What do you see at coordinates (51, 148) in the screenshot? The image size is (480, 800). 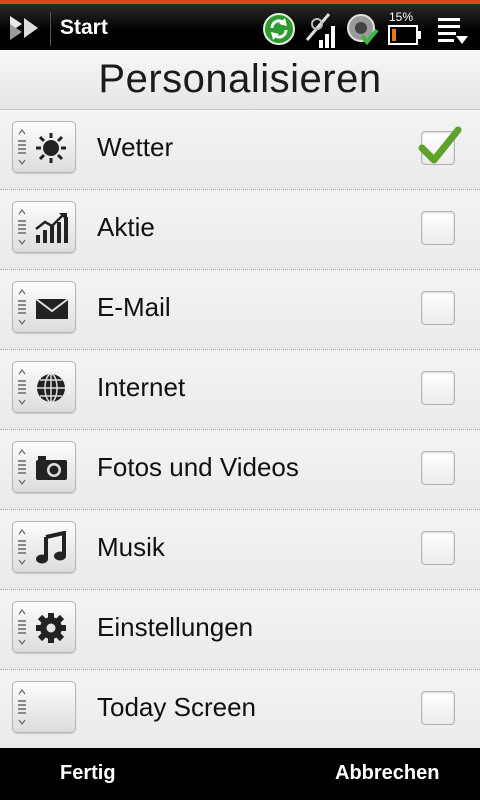 I see `weather-sun-icon` at bounding box center [51, 148].